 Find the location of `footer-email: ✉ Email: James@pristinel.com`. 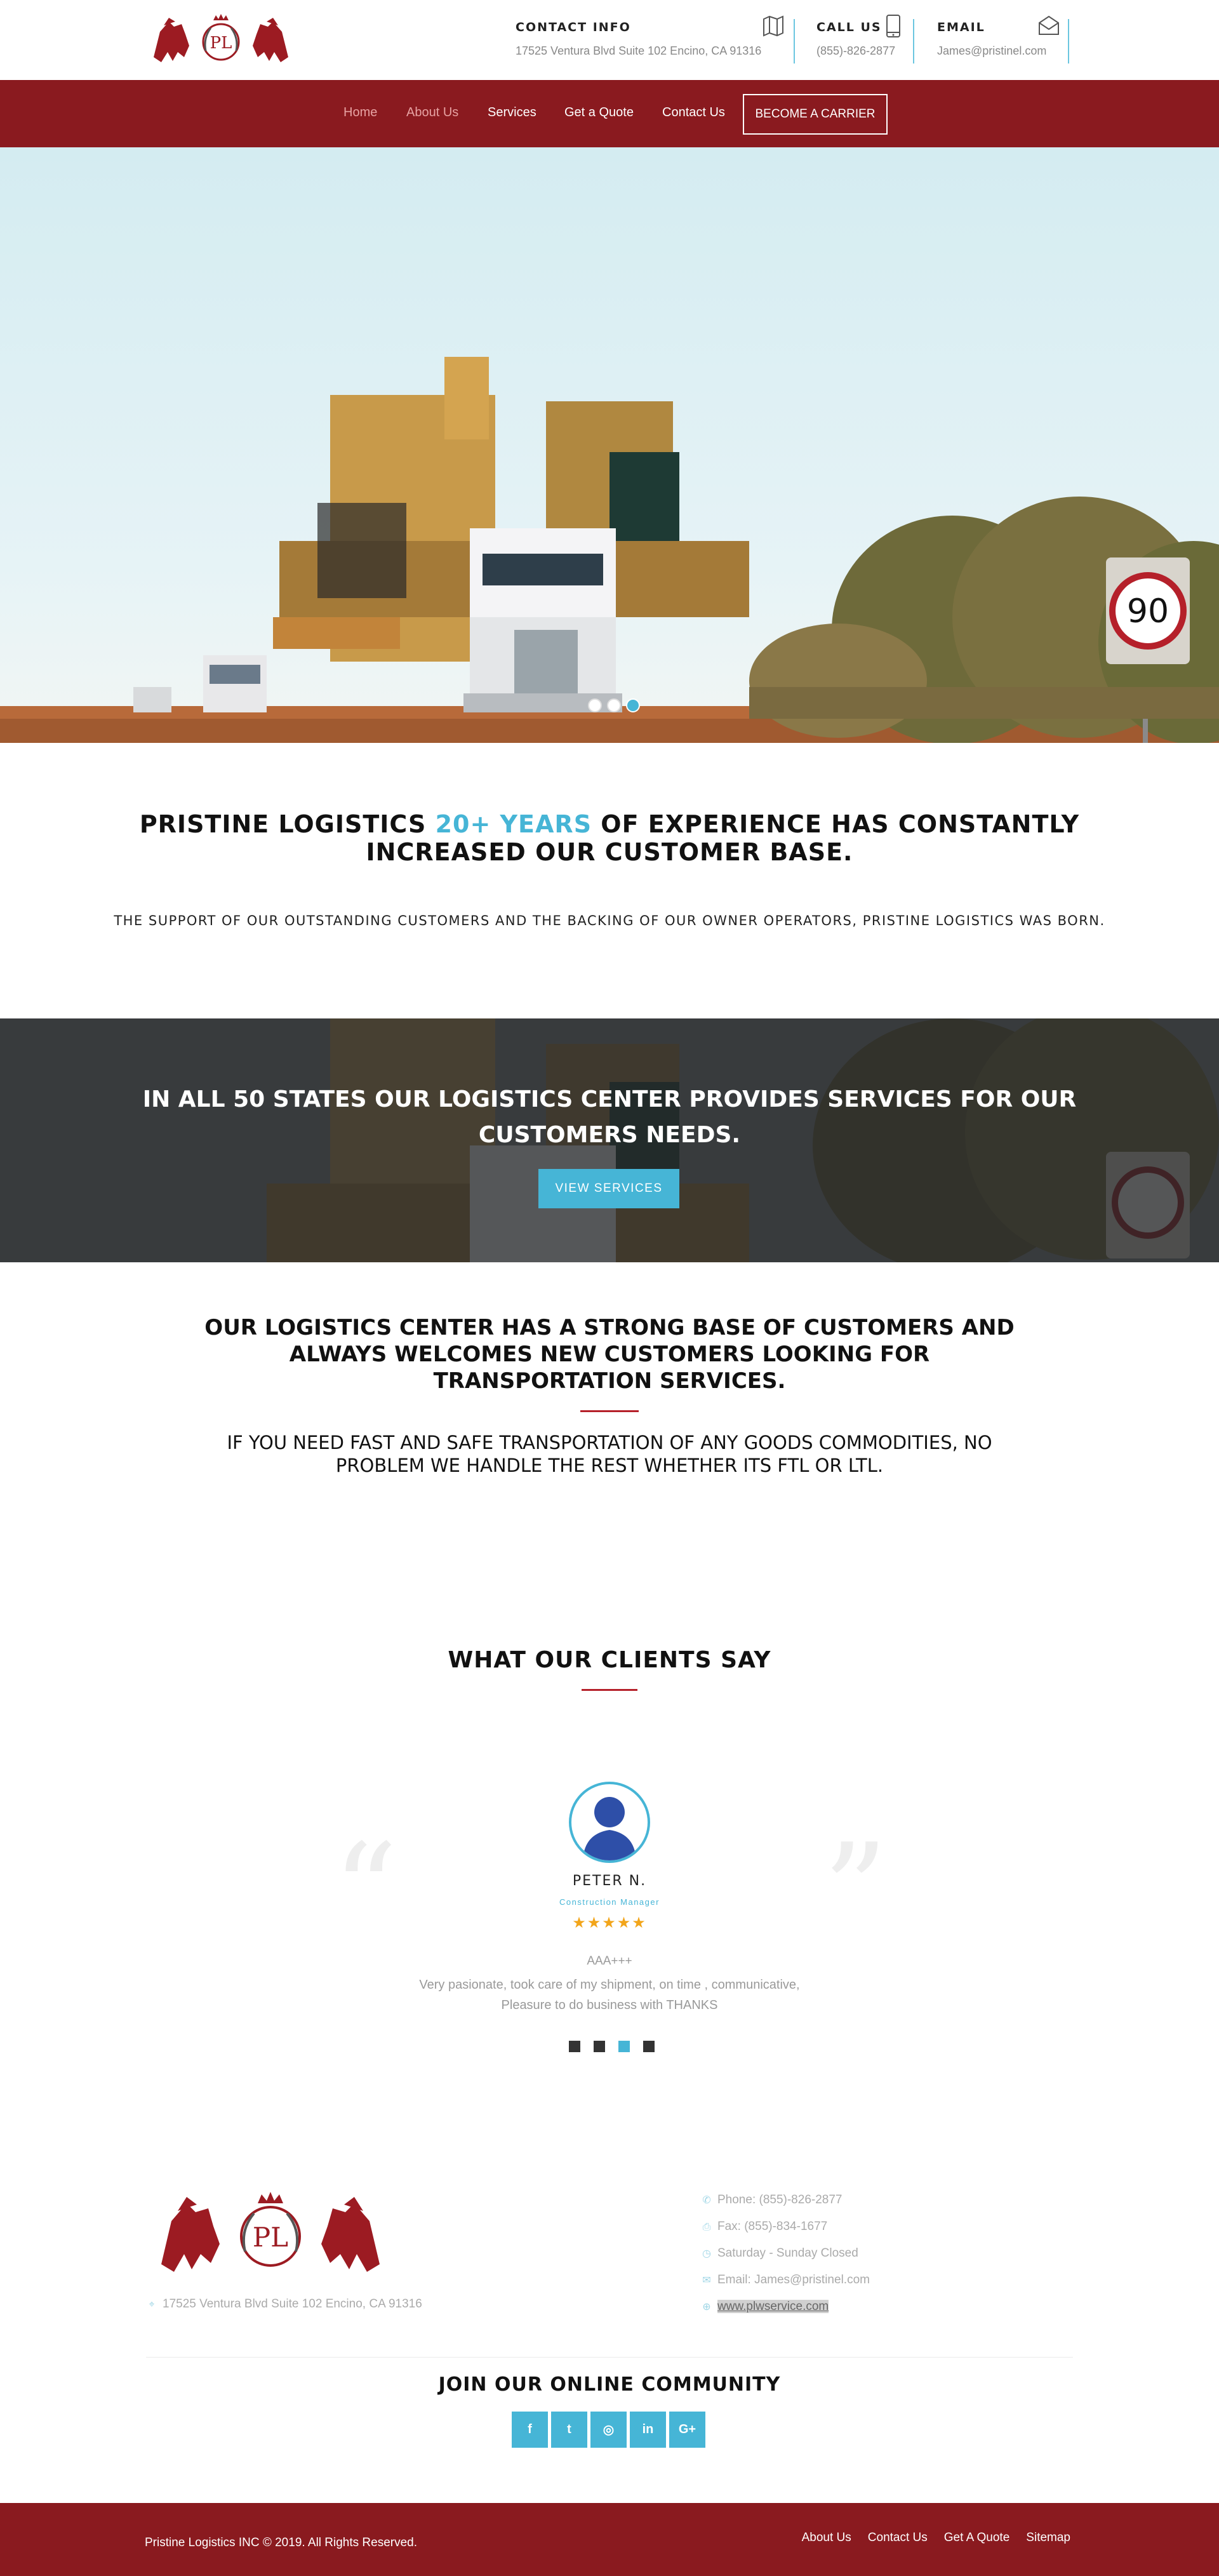

footer-email: ✉ Email: James@pristinel.com is located at coordinates (785, 2280).